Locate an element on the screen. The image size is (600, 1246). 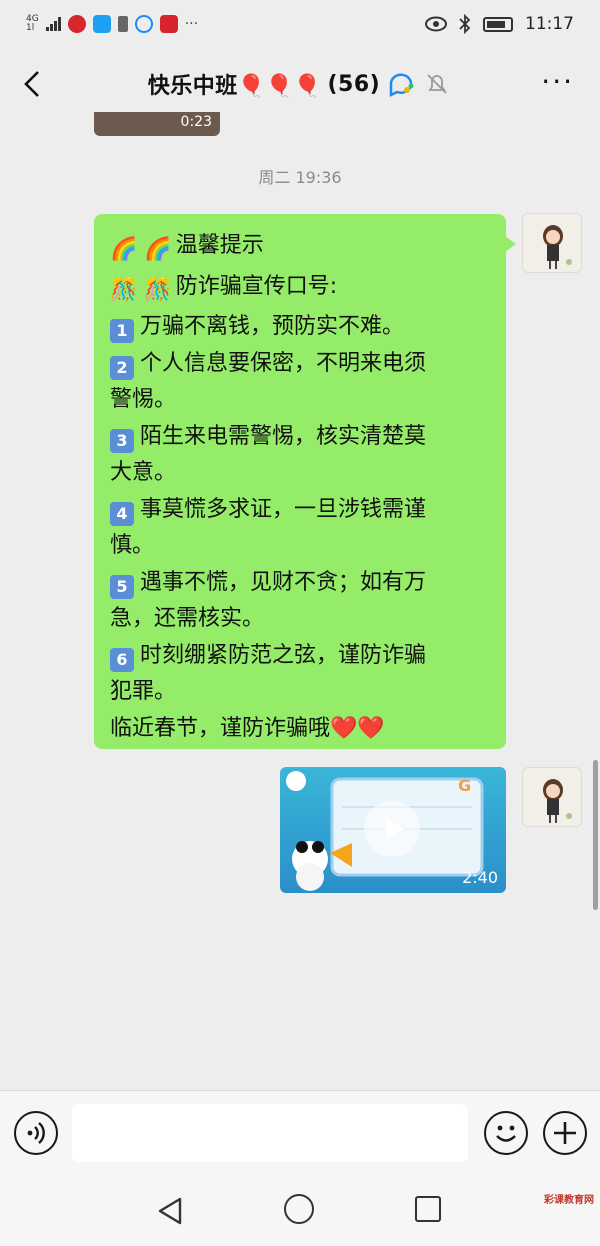
message-line: 🎊 🎊 防诈骗宣传口号: is located at coordinates (300, 289).